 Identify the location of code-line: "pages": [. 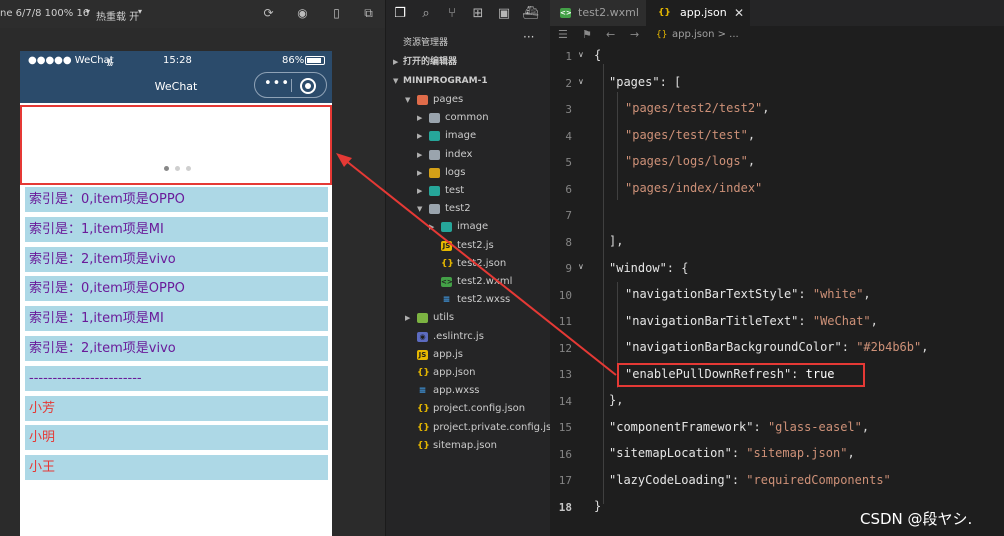
(645, 82).